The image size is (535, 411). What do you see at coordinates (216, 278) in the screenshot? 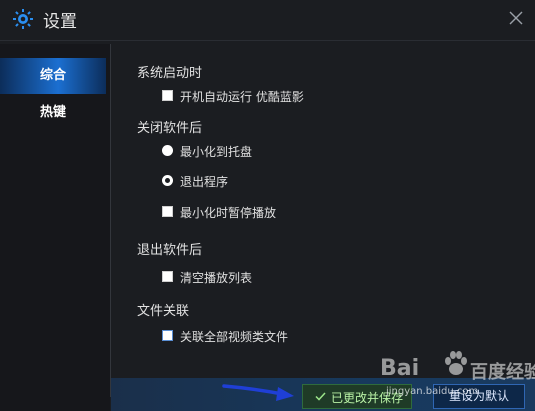
I see `clear-playlist-label: 清空播放列表` at bounding box center [216, 278].